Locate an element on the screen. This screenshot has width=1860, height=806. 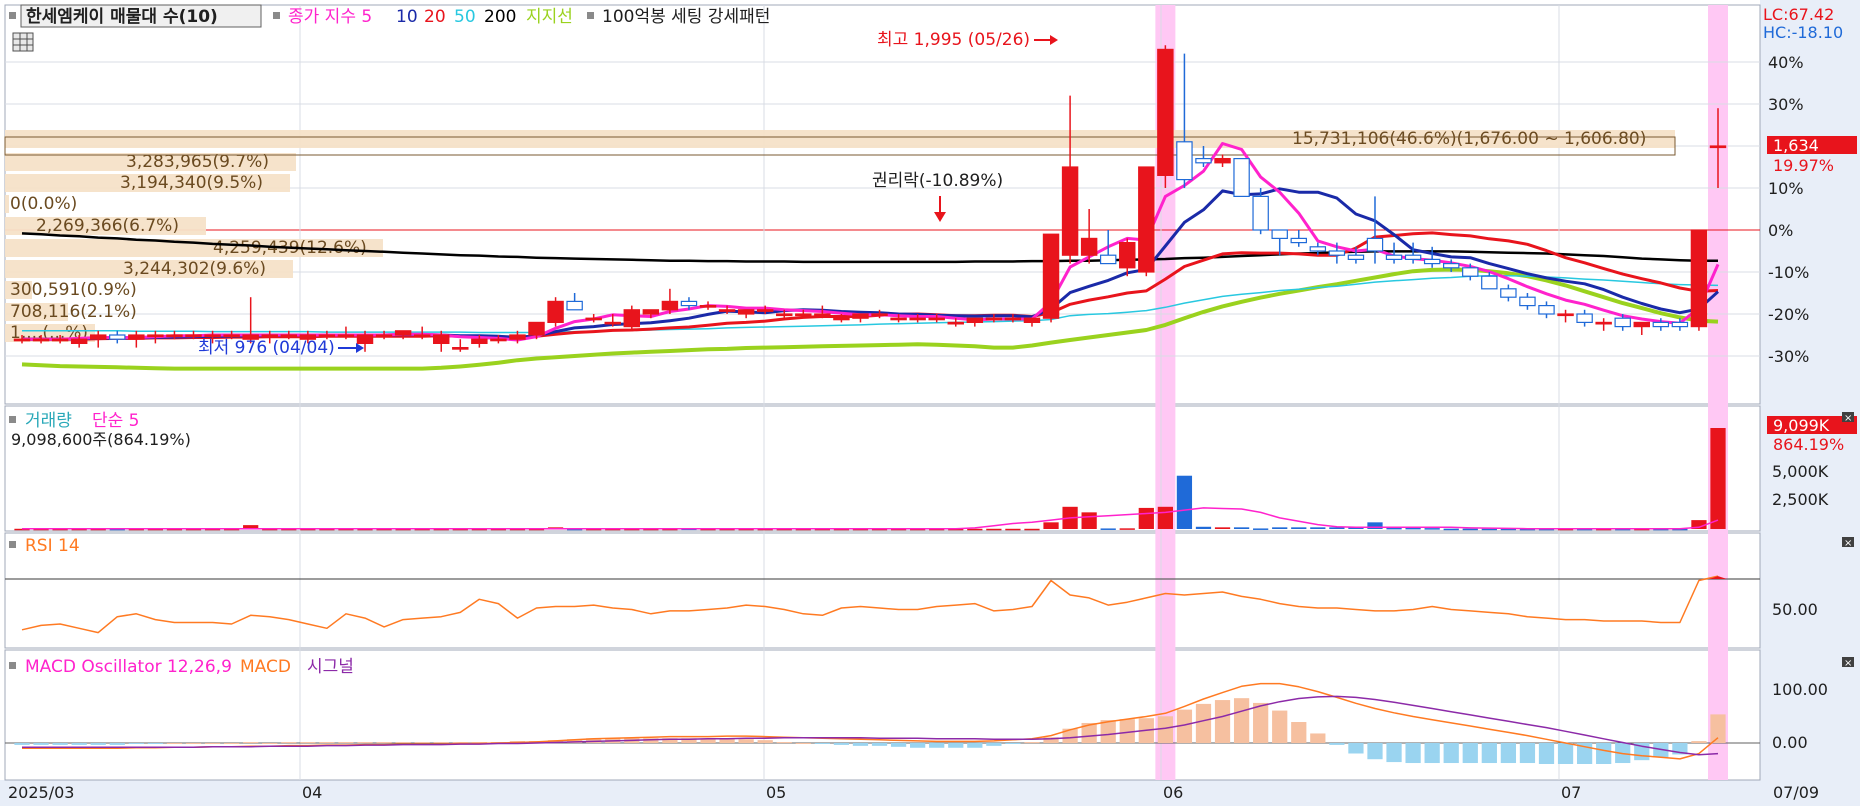
pattern-legend-label: 100억봉 세팅 강세패턴 is located at coordinates (686, 17).